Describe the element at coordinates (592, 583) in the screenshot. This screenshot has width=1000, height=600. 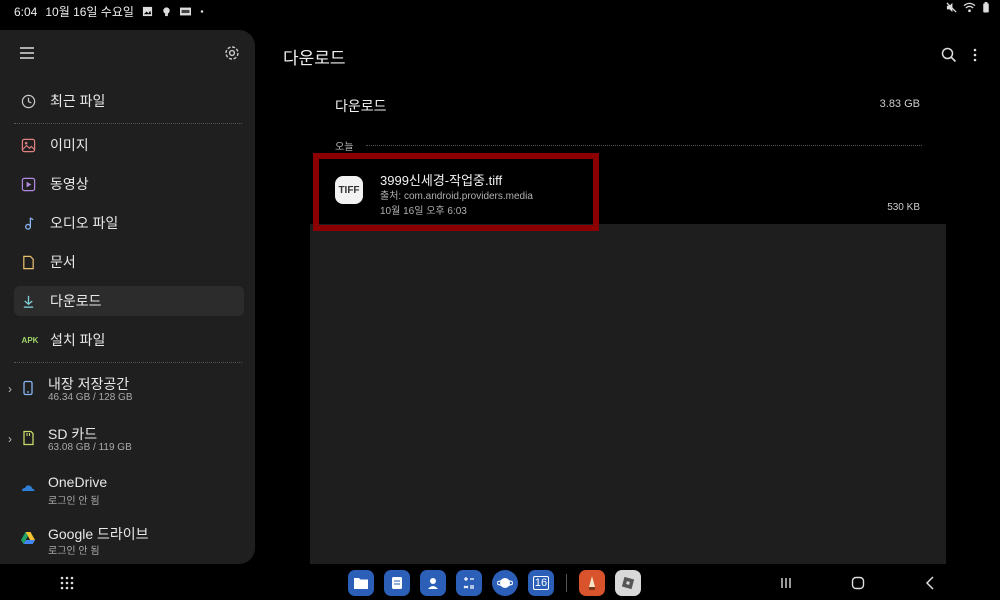
I see `sketch-app-icon` at that location.